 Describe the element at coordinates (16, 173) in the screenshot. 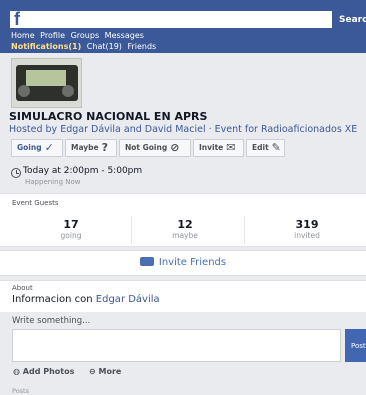

I see `clock-icon` at that location.